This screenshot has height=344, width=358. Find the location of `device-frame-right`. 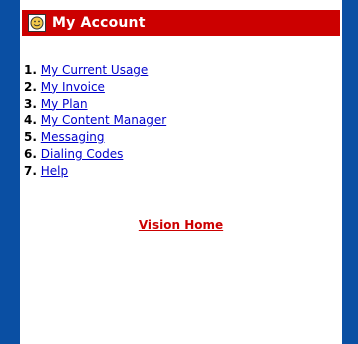

device-frame-right is located at coordinates (350, 172).